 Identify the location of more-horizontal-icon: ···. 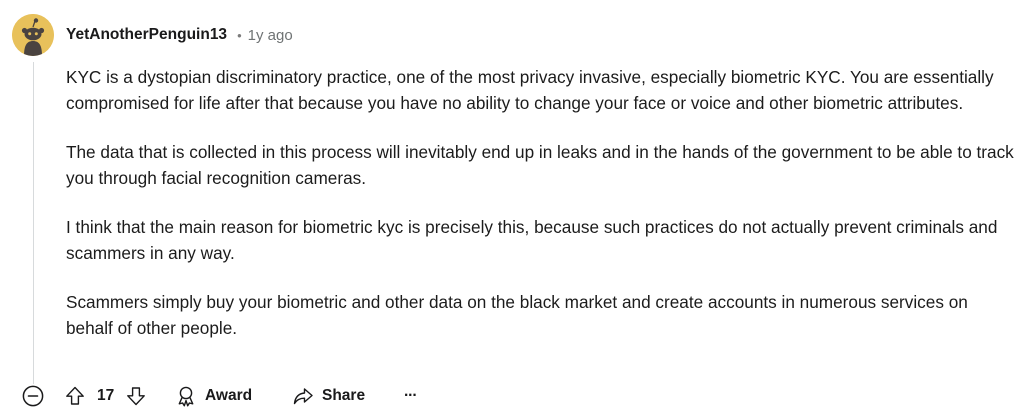
(410, 395).